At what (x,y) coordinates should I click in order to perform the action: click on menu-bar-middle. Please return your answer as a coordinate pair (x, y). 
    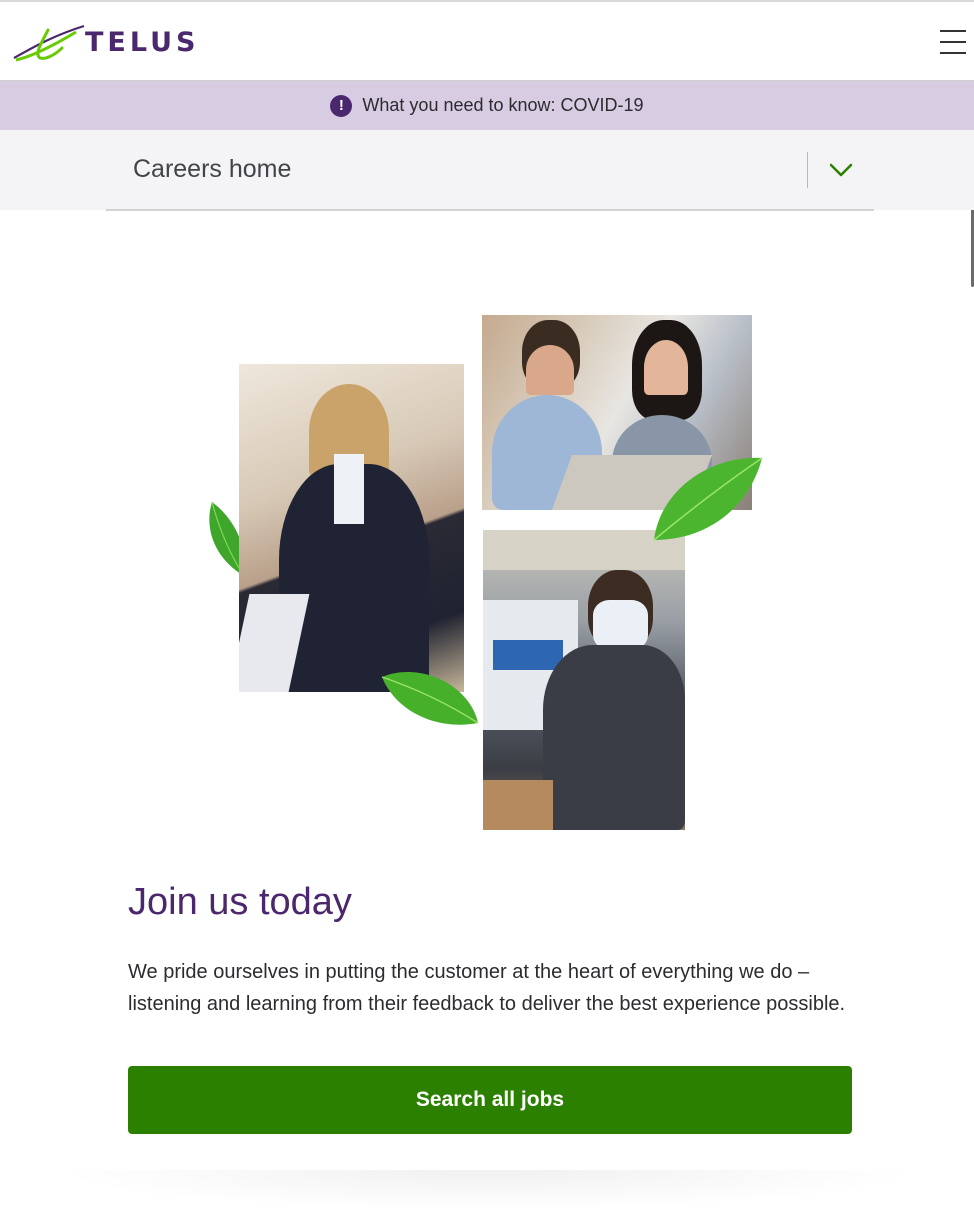
    Looking at the image, I should click on (953, 42).